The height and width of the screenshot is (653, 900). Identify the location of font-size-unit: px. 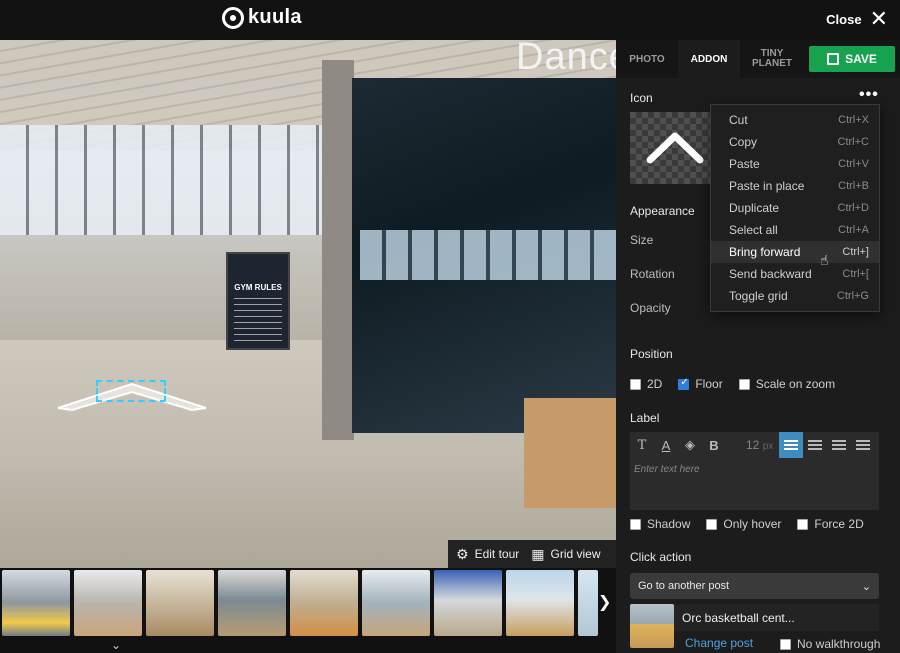
(768, 446).